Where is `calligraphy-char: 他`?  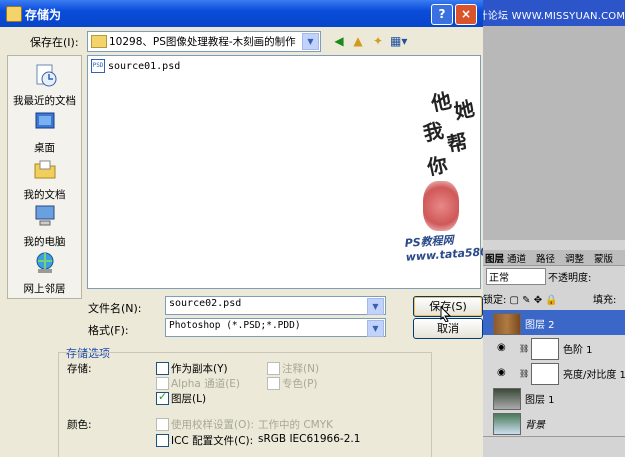
calligraphy-char: 他 is located at coordinates (441, 102).